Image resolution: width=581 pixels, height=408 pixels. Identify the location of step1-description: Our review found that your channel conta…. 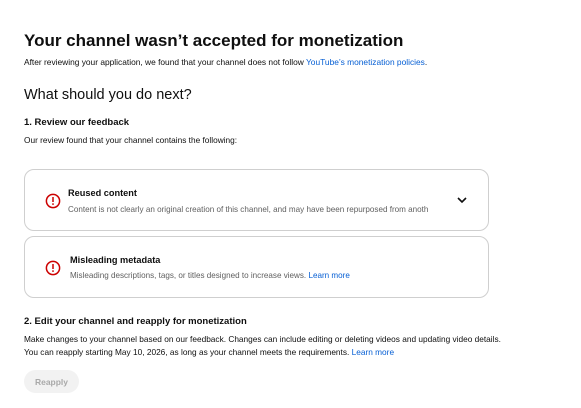
(131, 140).